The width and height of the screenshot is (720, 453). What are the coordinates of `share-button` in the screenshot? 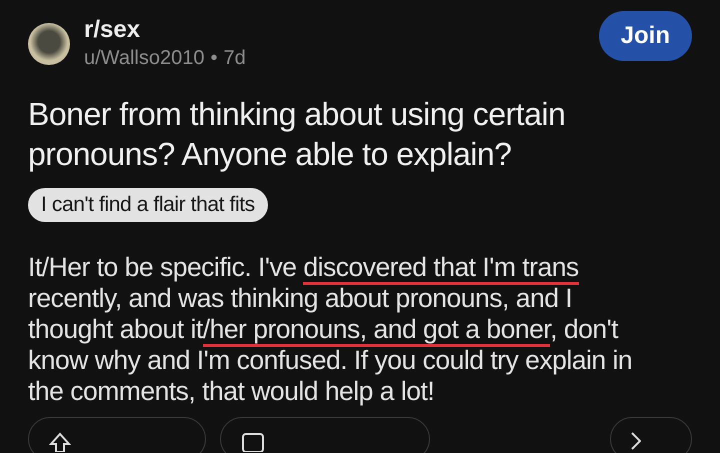 It's located at (651, 435).